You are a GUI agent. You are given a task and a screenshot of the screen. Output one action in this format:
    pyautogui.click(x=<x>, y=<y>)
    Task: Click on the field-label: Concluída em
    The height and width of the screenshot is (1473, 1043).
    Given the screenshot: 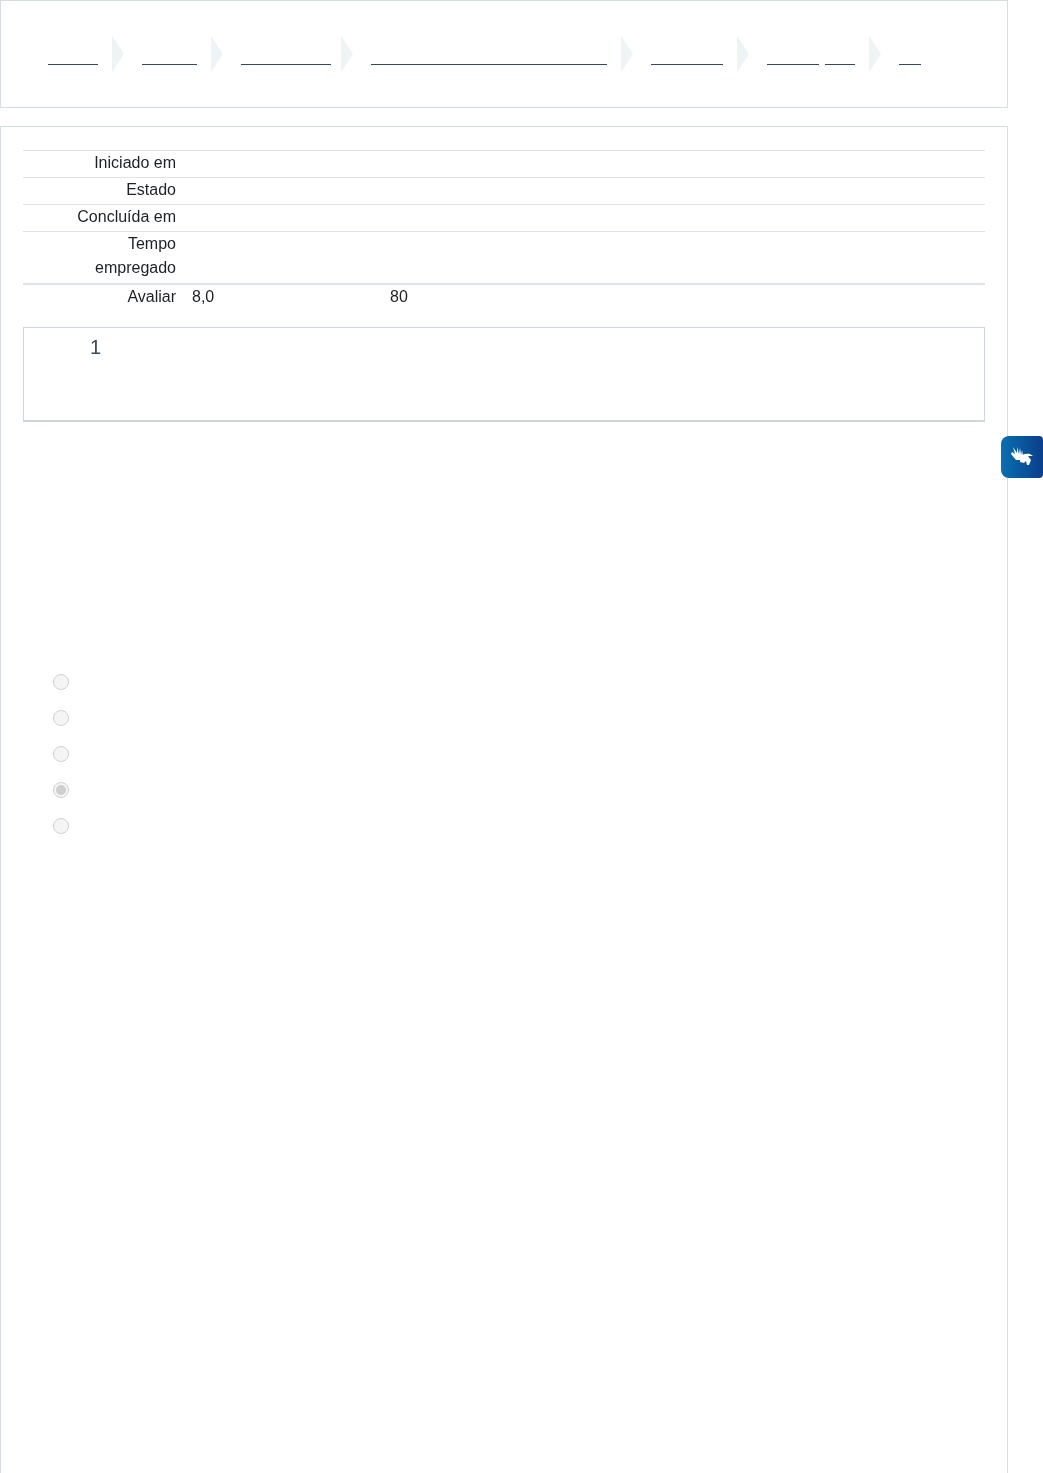 What is the action you would take?
    pyautogui.click(x=126, y=217)
    